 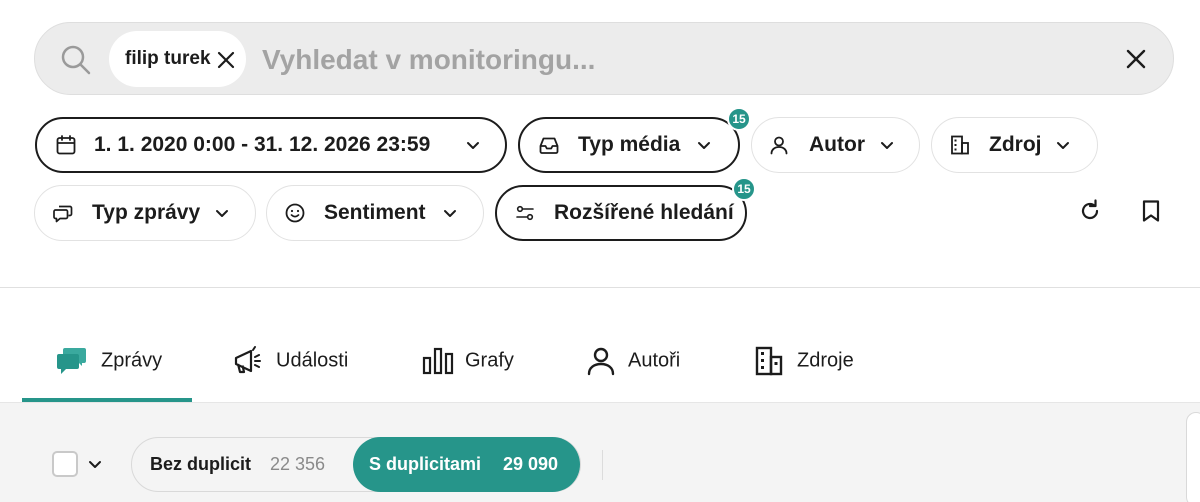 I want to click on media-type-label: Typ média, so click(x=629, y=144).